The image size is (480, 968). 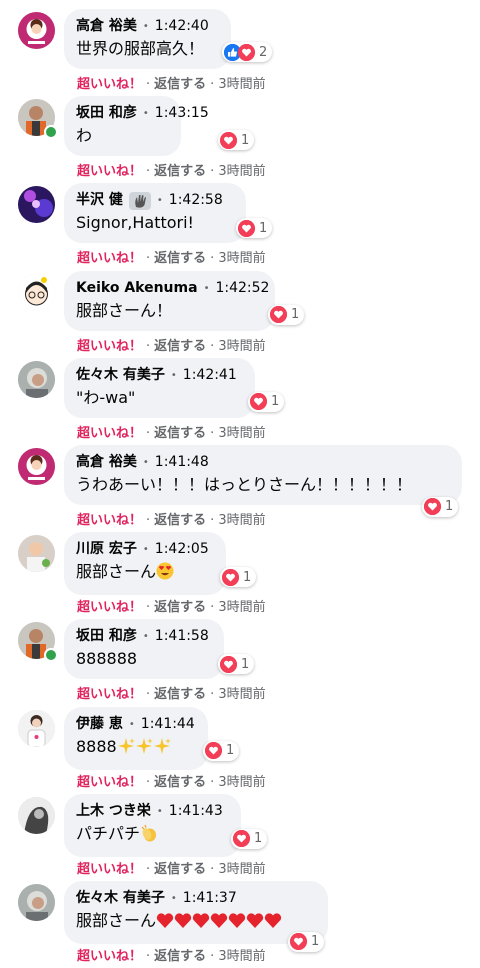 I want to click on comment-timestamp: 1:43:15, so click(x=182, y=113).